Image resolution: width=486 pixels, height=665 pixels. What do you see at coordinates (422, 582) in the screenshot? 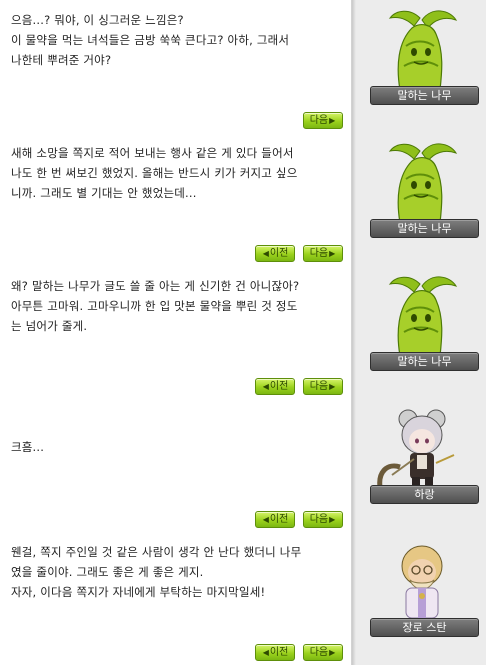
I see `elder-stan-icon` at bounding box center [422, 582].